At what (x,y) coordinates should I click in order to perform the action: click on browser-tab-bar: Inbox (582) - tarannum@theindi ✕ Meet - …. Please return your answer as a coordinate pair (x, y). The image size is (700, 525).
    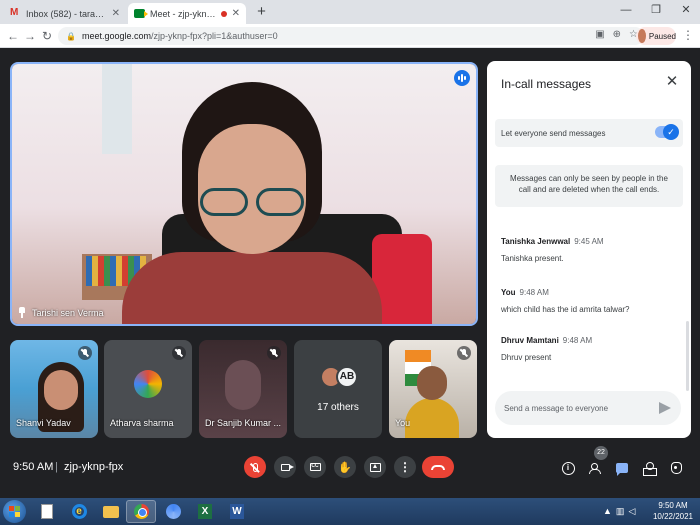
    Looking at the image, I should click on (350, 12).